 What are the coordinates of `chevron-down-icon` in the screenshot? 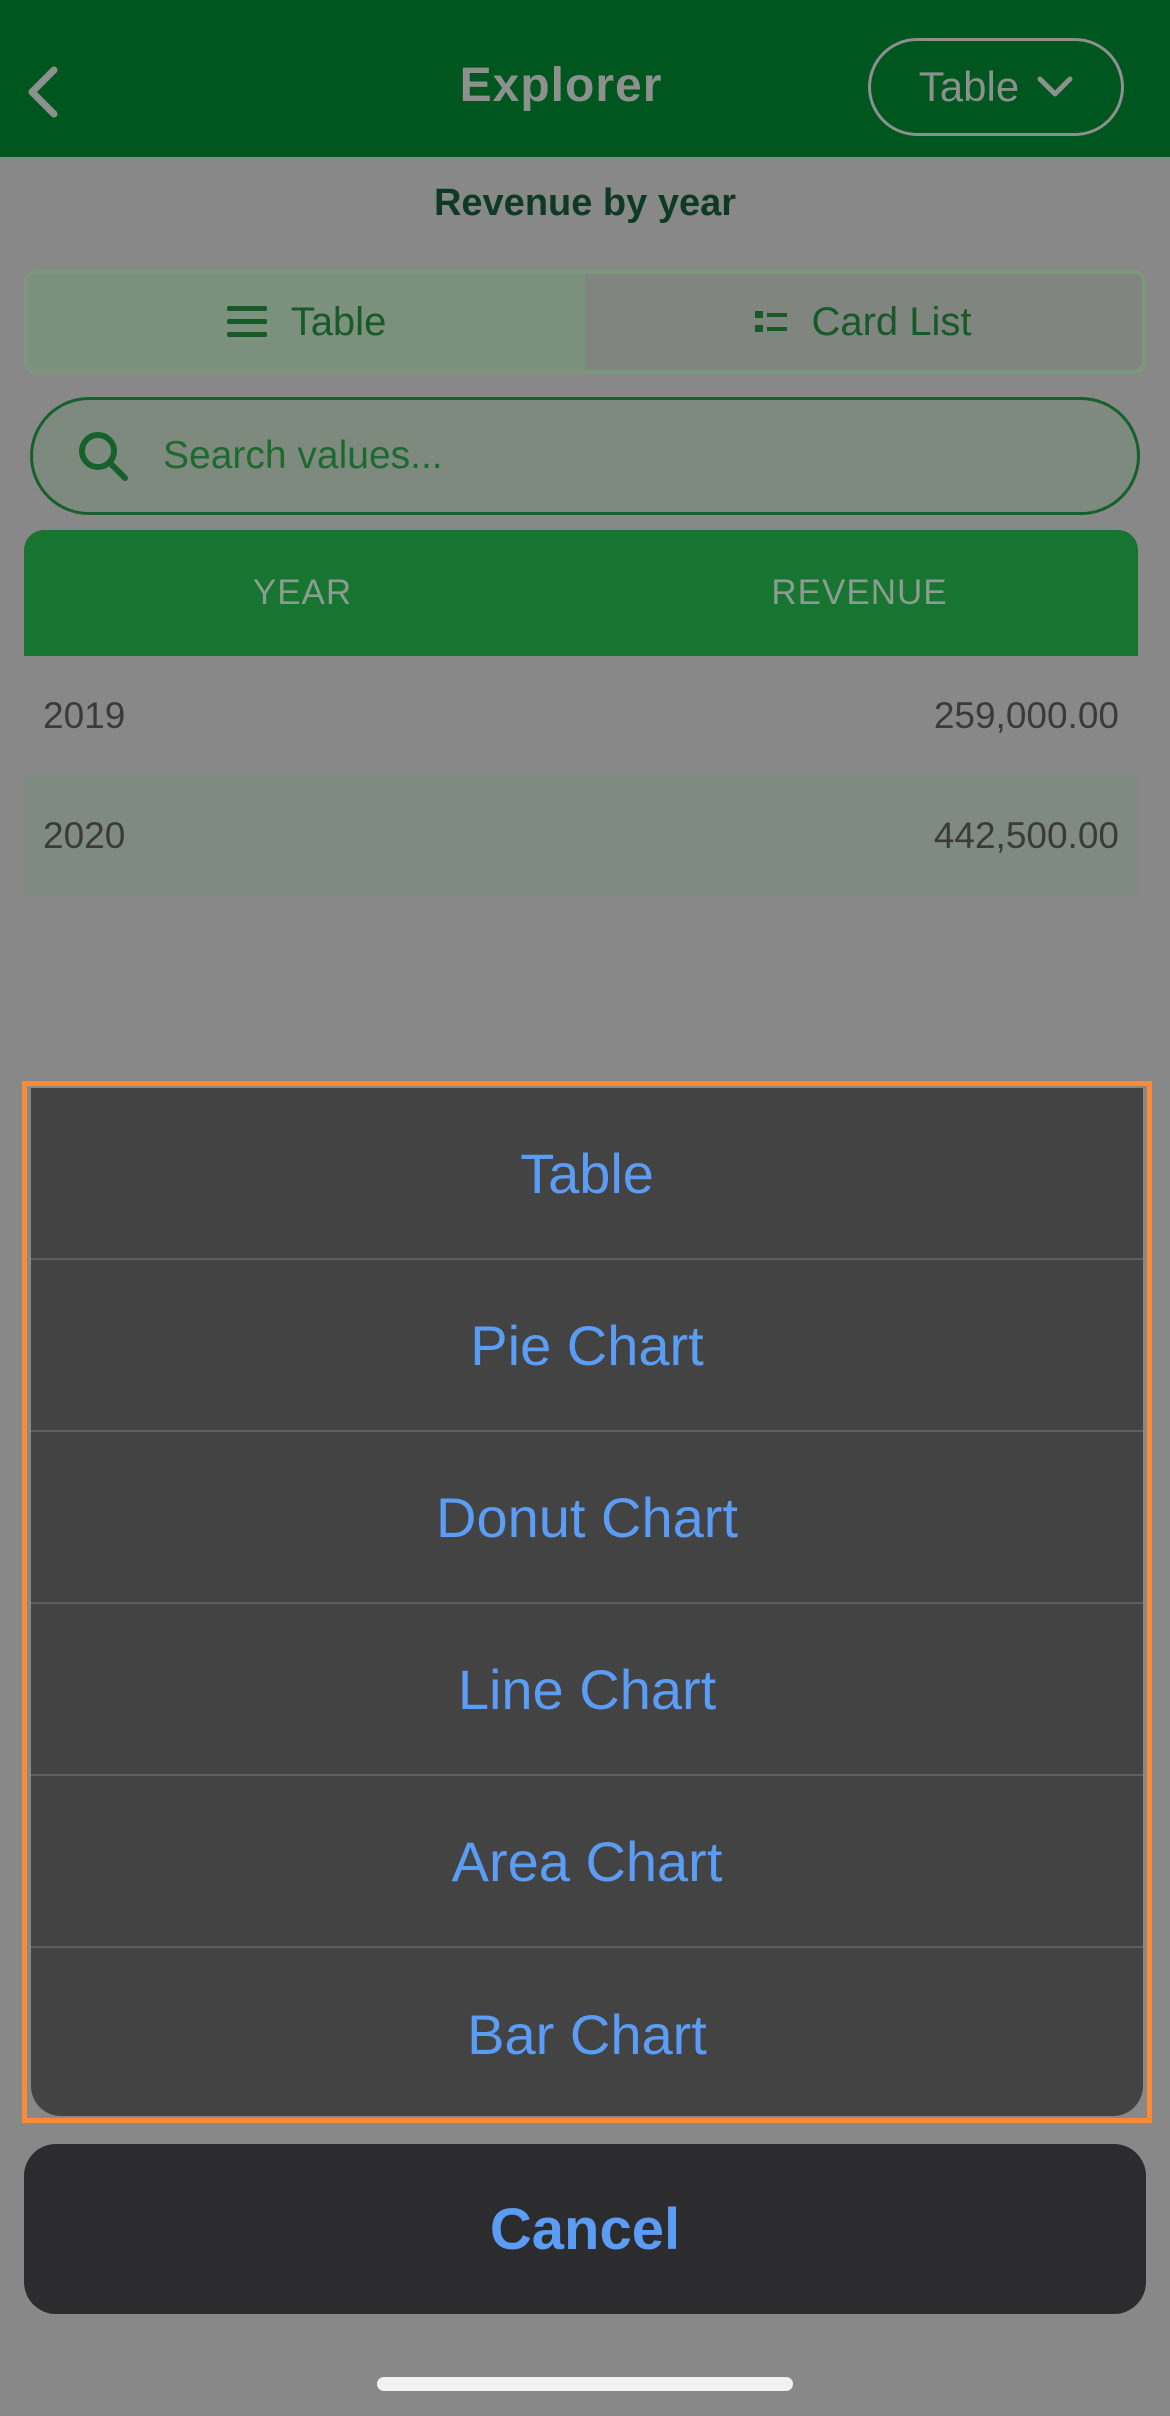 It's located at (1055, 86).